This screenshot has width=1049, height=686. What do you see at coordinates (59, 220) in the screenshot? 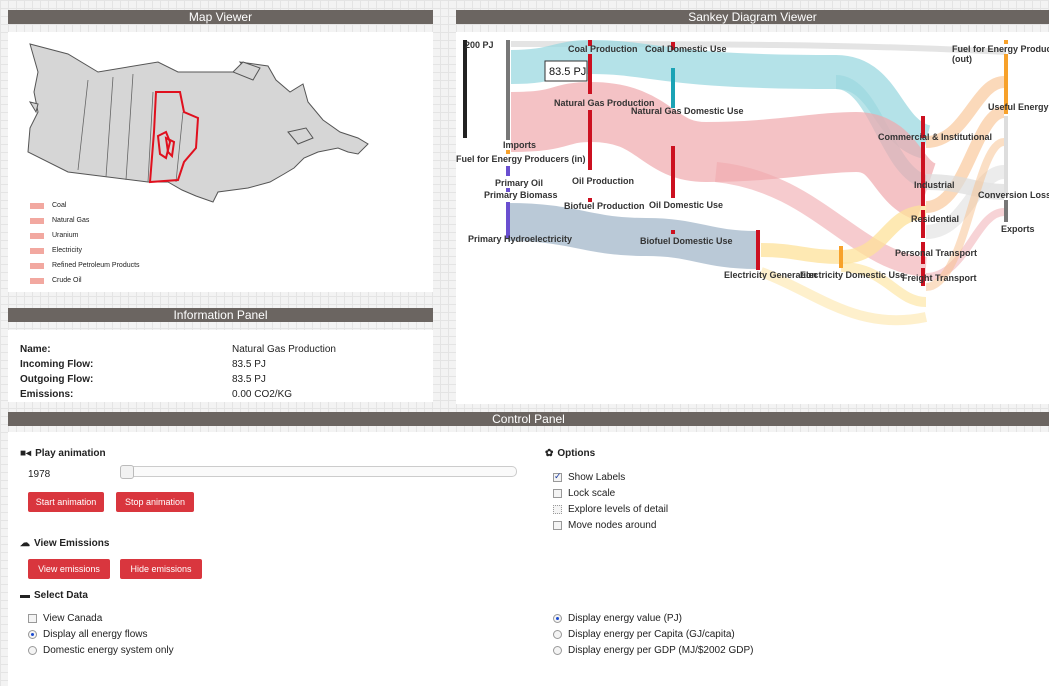
I see `legend-item: Natural Gas` at bounding box center [59, 220].